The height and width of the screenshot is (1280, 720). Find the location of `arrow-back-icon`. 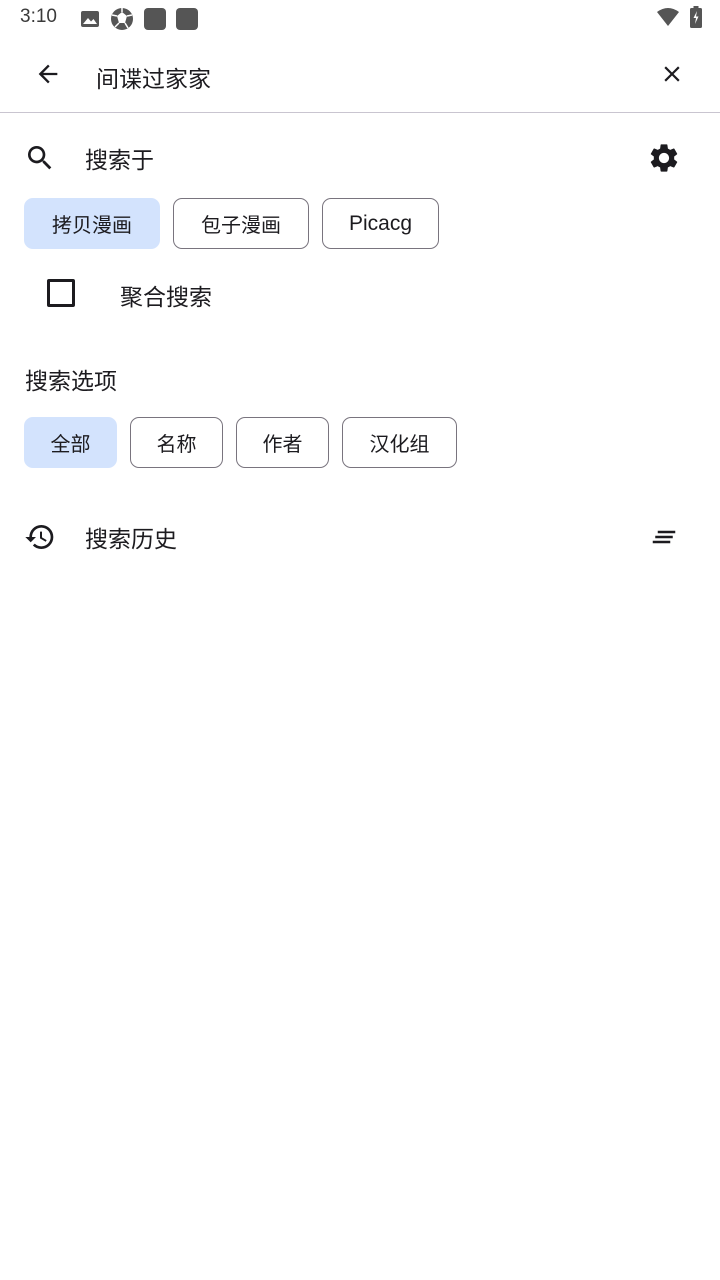

arrow-back-icon is located at coordinates (48, 74).